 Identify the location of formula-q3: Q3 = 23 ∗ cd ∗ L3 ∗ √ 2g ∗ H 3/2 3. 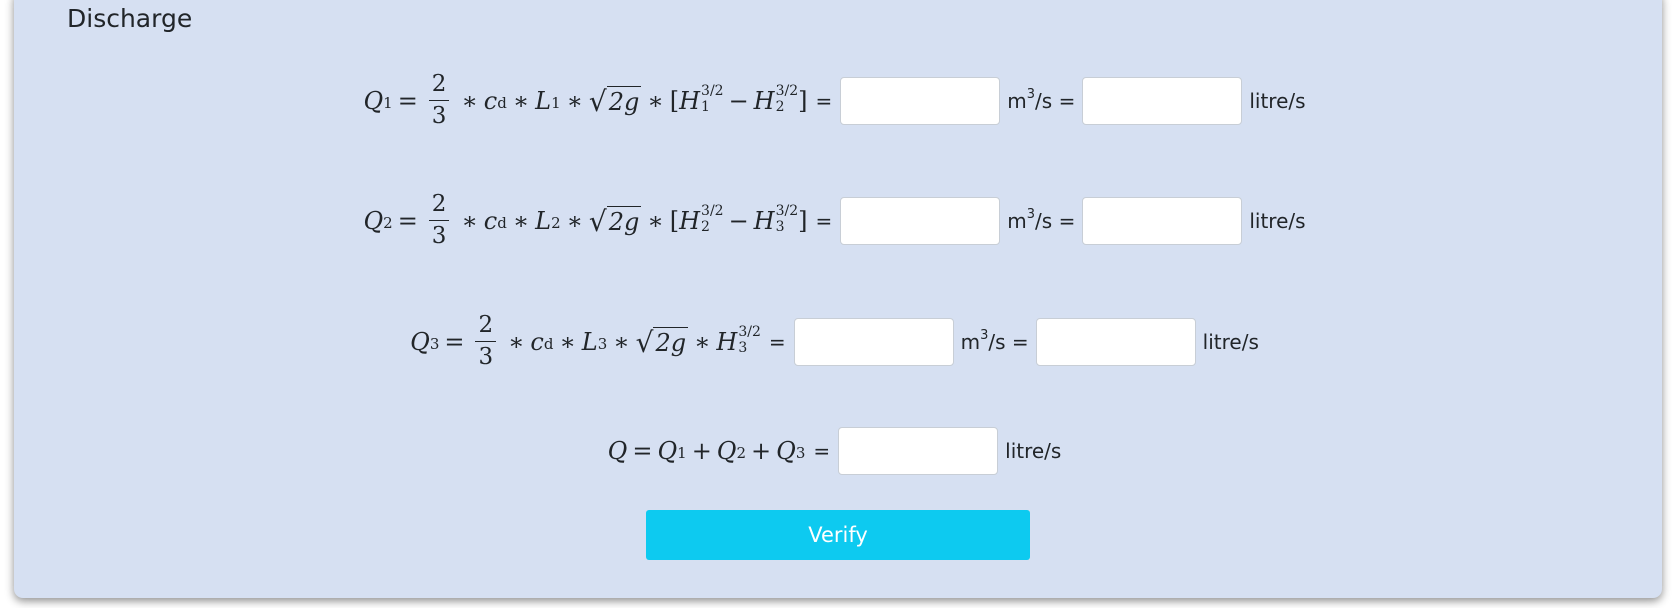
(585, 341).